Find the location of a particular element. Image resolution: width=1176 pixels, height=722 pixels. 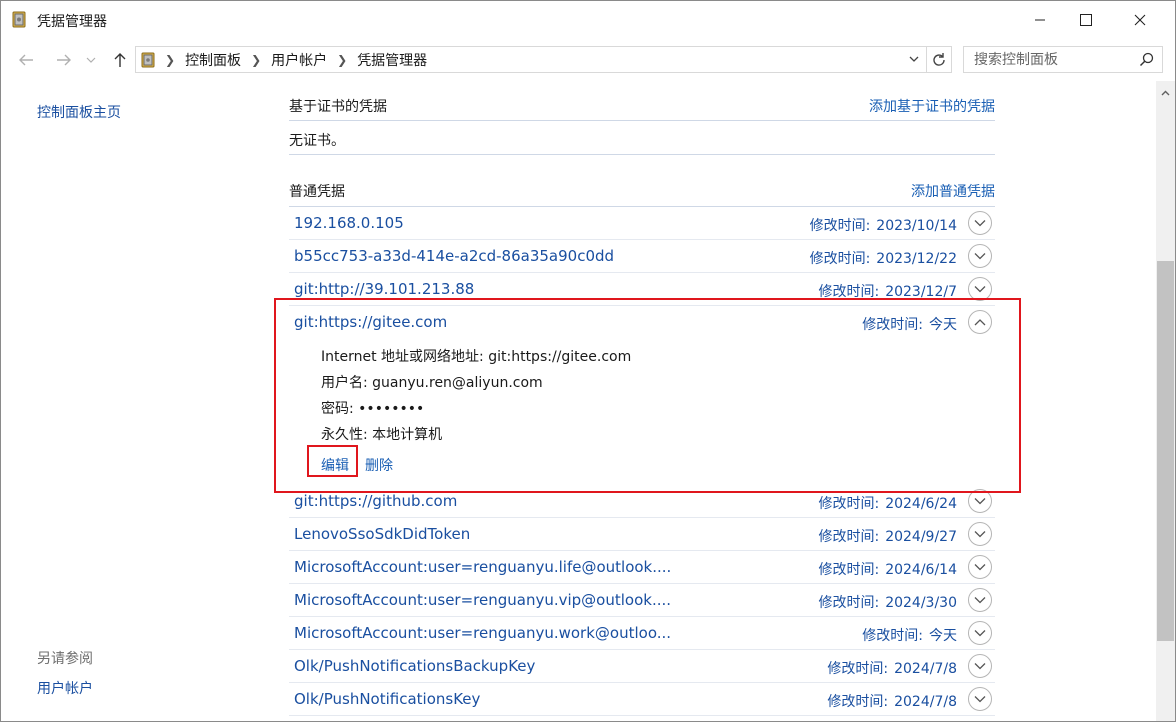

credential-row: LenovoSsoSdkDidToken 修改时间: 2024/9/27 is located at coordinates (642, 534).